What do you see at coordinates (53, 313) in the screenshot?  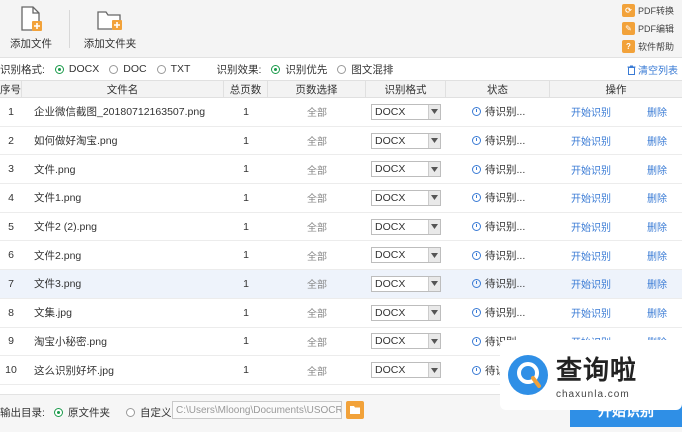 I see `row-filename: 文集.jpg` at bounding box center [53, 313].